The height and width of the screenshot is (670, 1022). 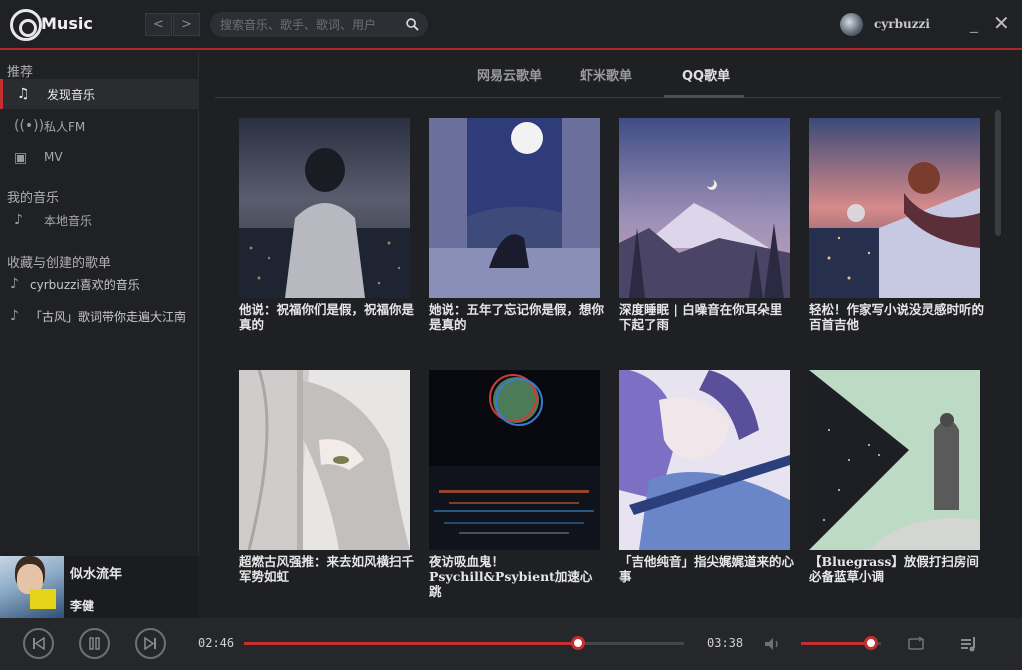 I want to click on minimize-button: _, so click(x=977, y=24).